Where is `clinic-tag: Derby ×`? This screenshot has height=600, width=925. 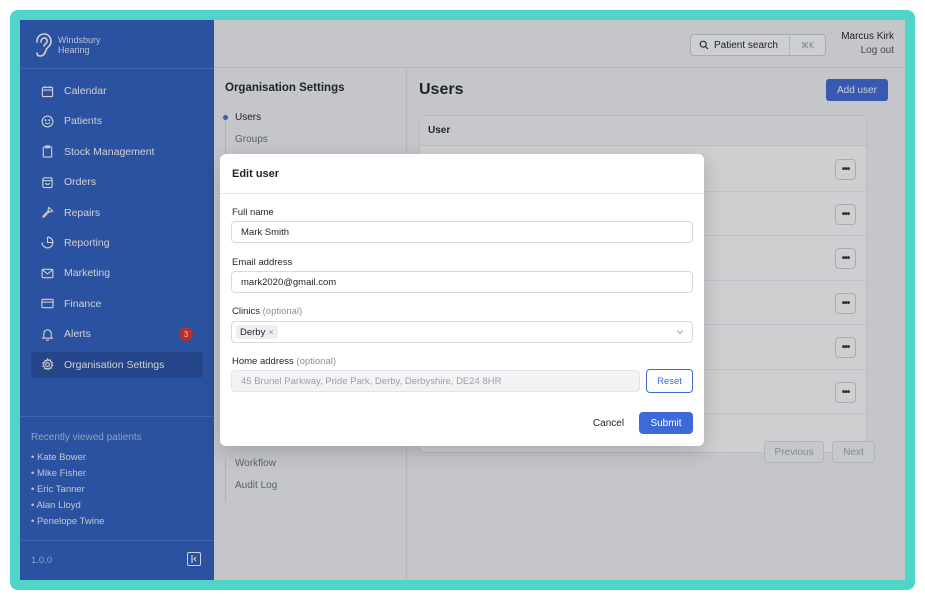 clinic-tag: Derby × is located at coordinates (257, 332).